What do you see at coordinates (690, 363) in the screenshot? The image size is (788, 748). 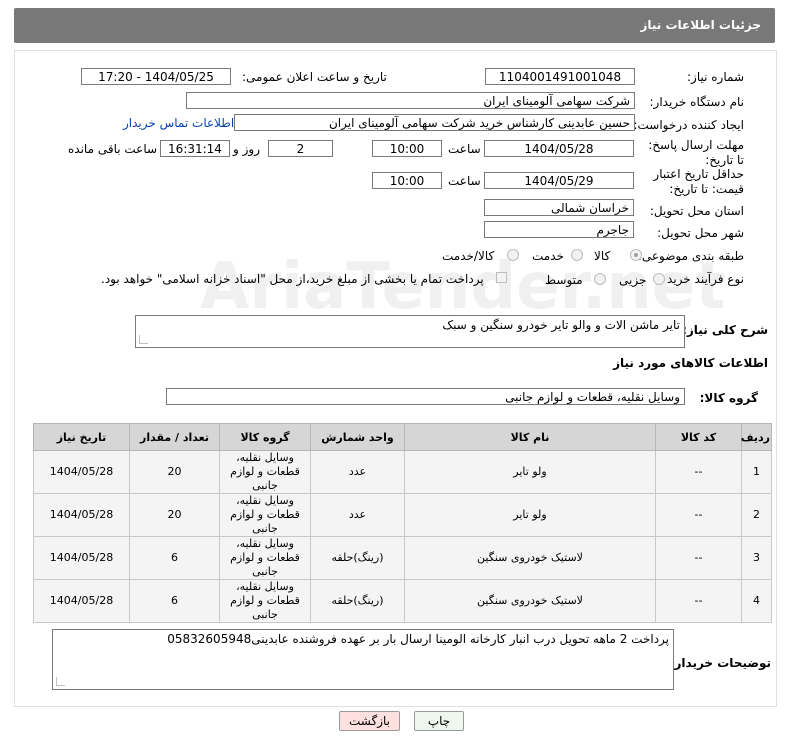 I see `goods-info-title: اطلاعات کالاهای مورد نیاز` at bounding box center [690, 363].